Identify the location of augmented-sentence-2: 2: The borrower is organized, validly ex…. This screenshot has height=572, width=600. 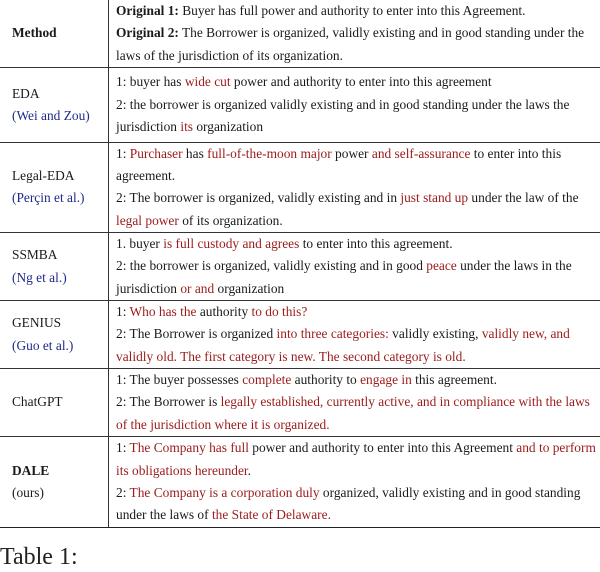
(356, 209).